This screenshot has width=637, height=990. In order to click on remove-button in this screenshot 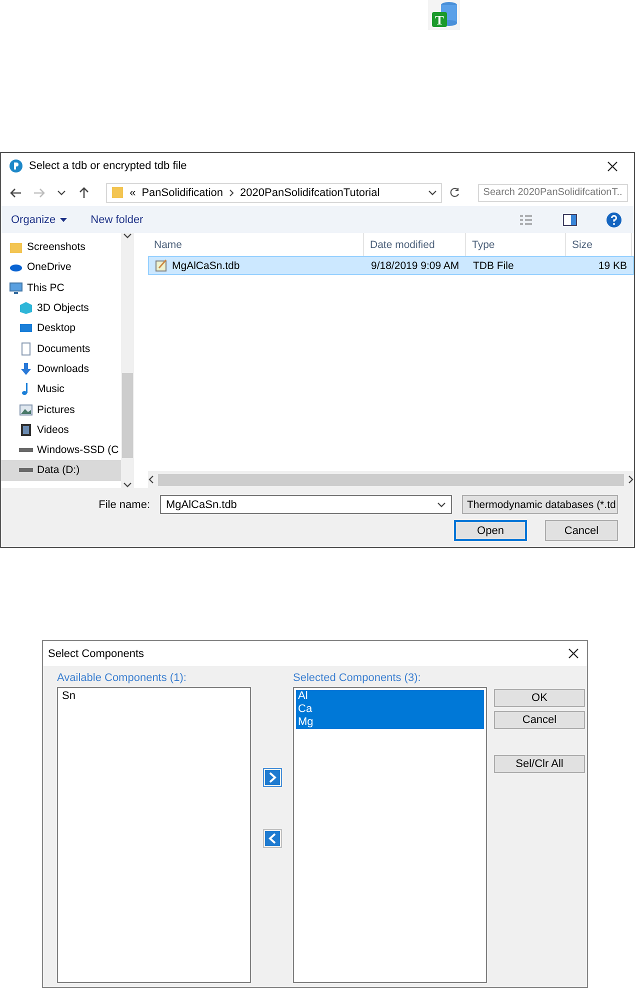, I will do `click(272, 838)`.